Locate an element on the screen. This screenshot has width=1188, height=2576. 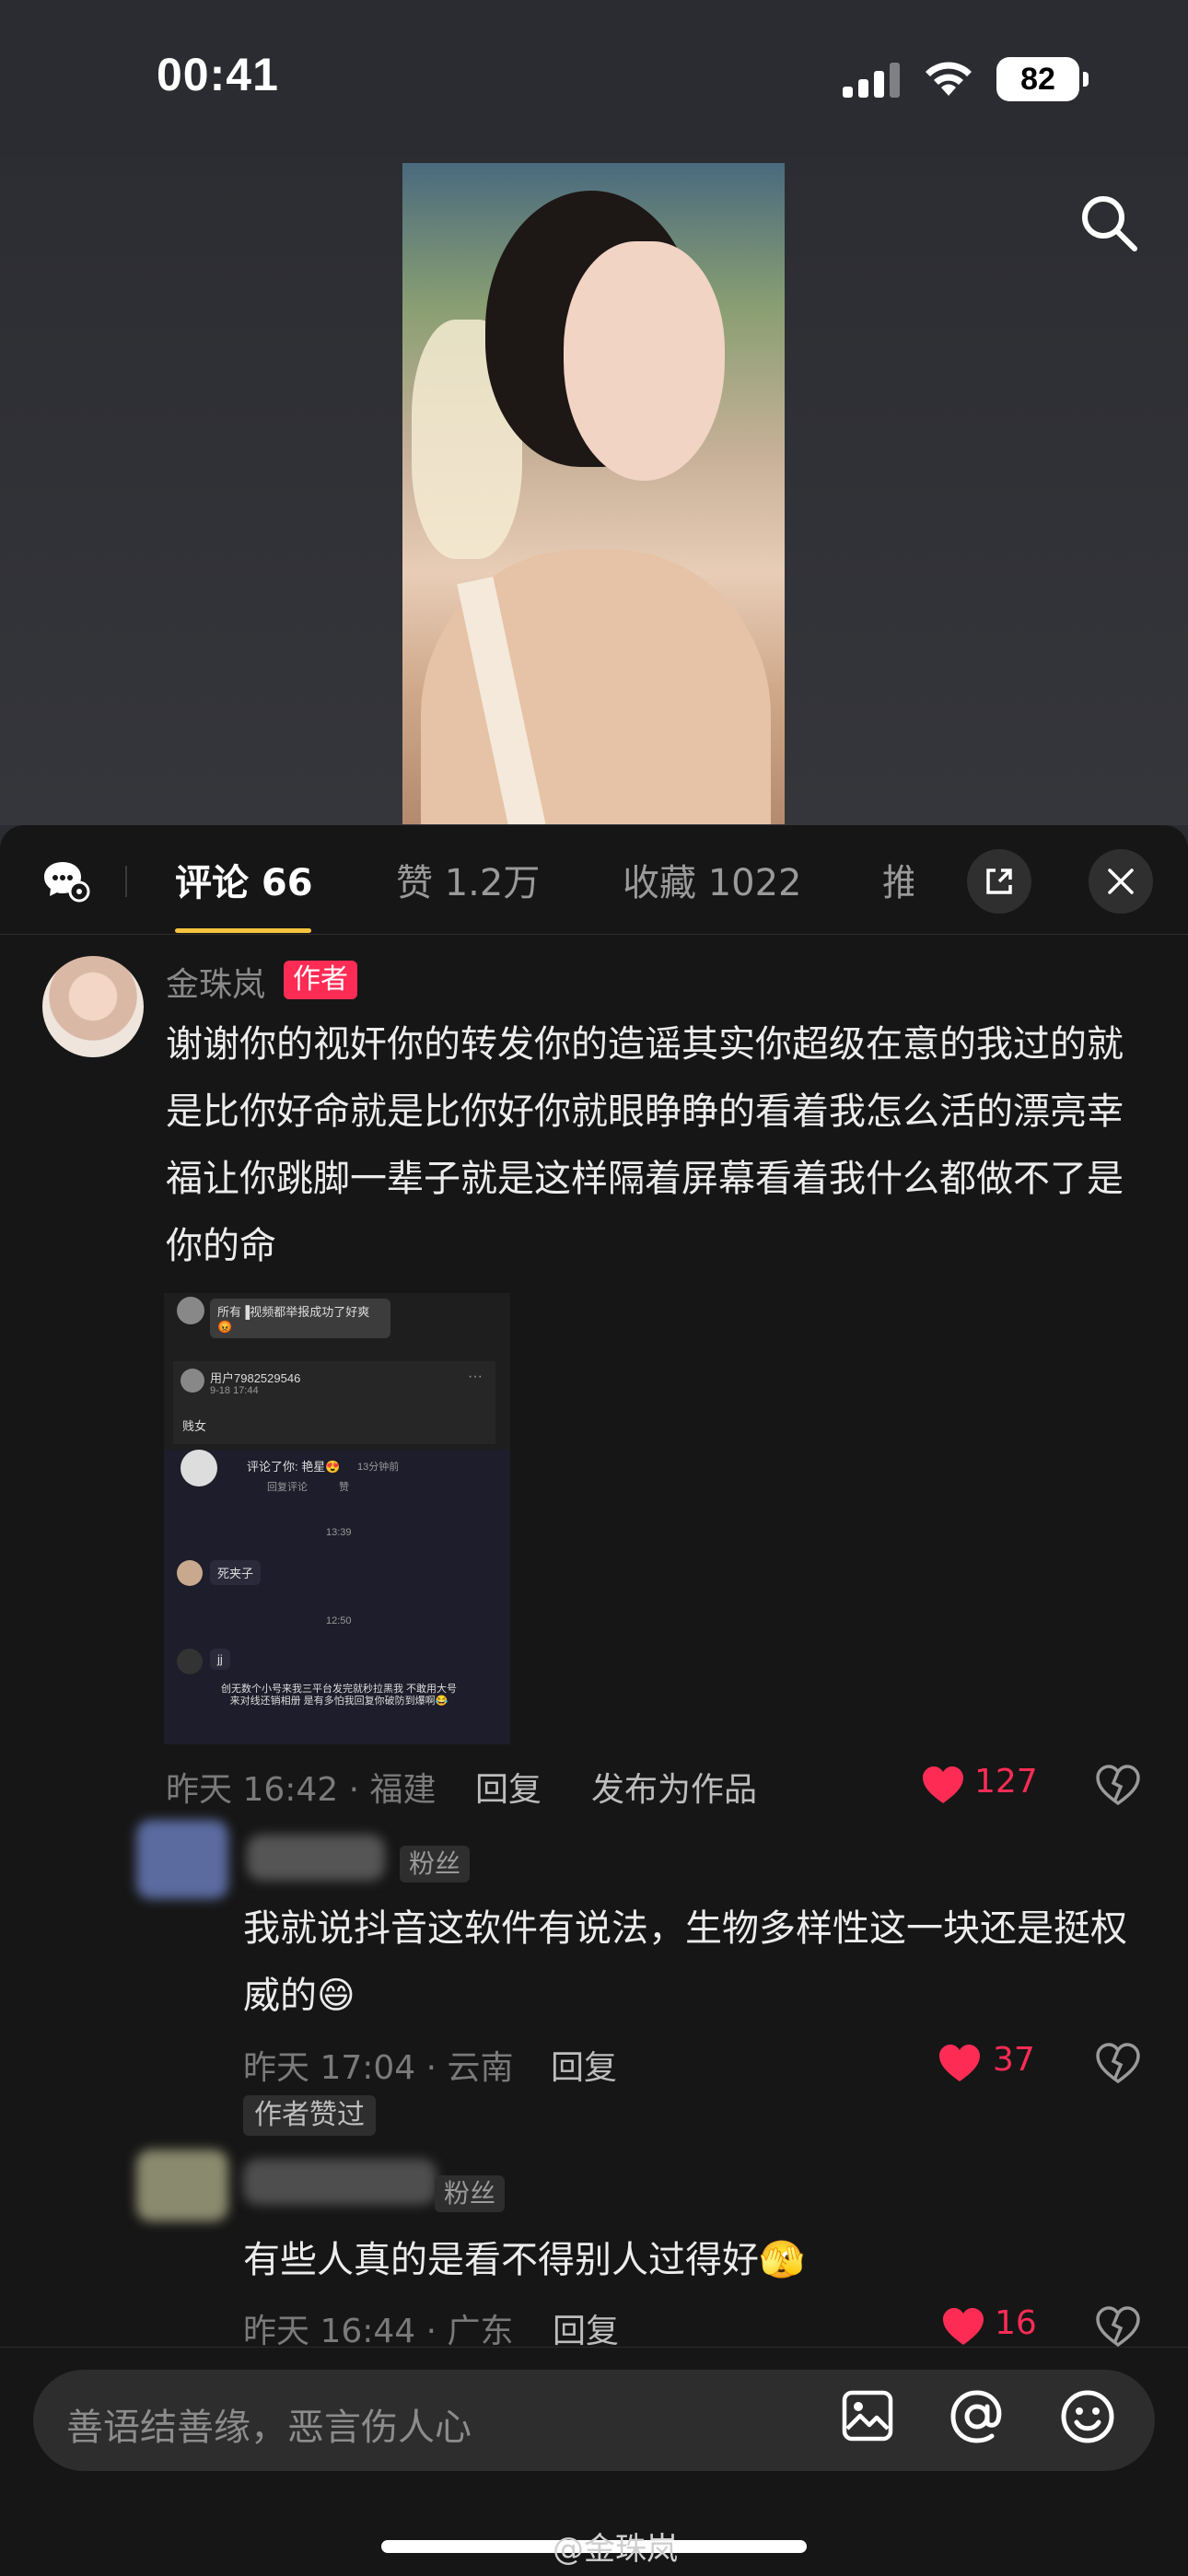
comment-tabs: 评论 66 赞 1.2万 收藏 1022 推 is located at coordinates (594, 880).